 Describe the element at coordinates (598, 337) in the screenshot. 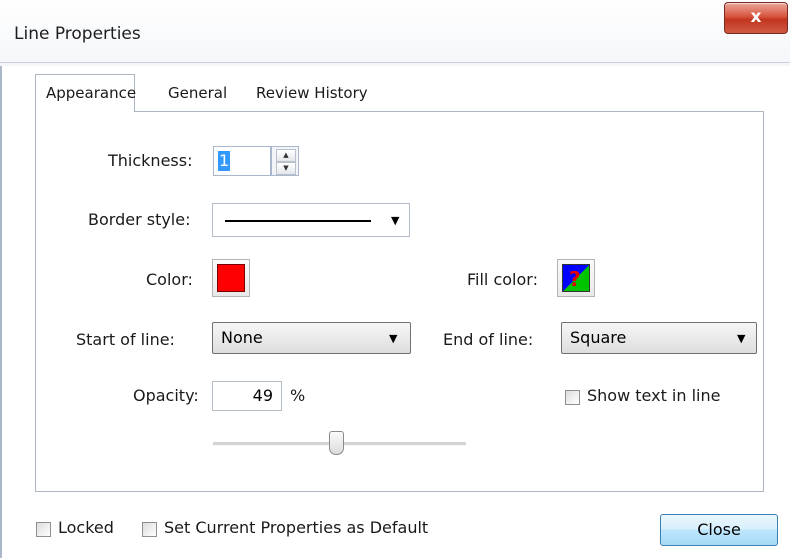

I see `end-of-line-value: Square` at that location.